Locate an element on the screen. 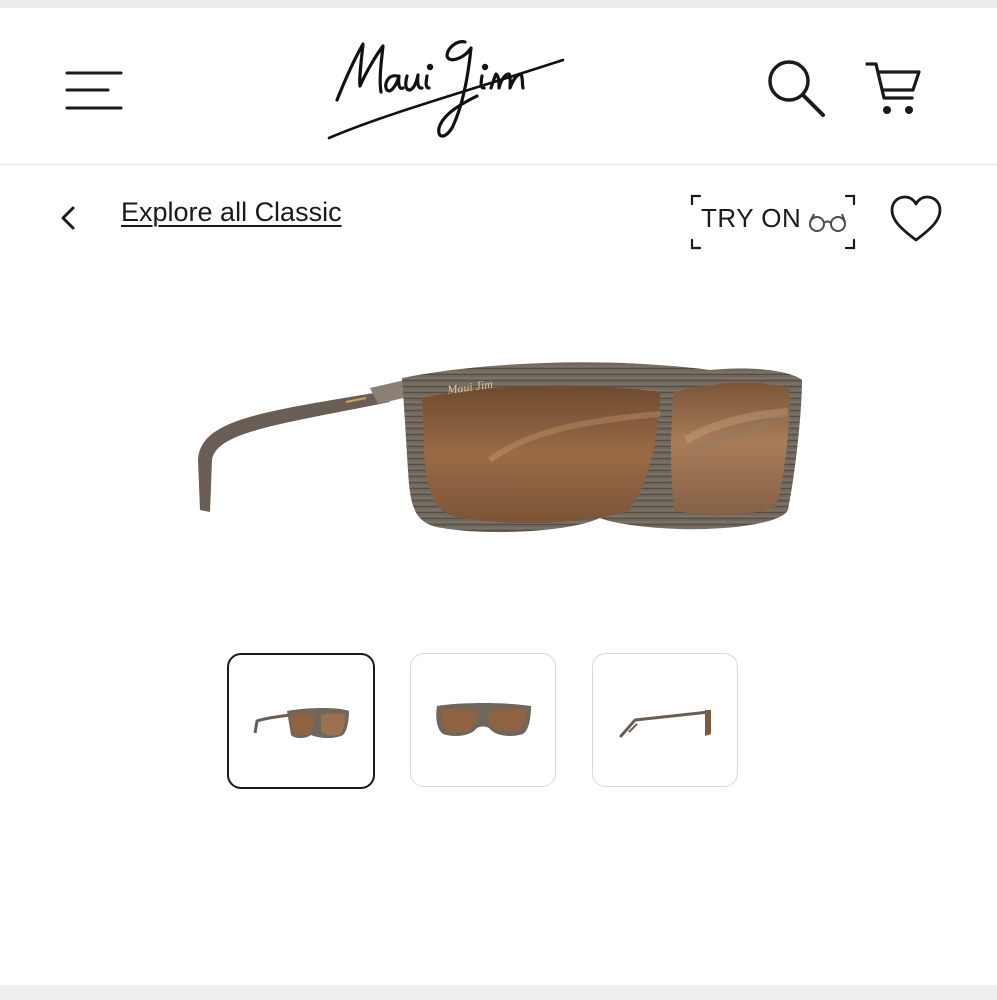 The width and height of the screenshot is (997, 1000). thumbnail-gallery is located at coordinates (487, 723).